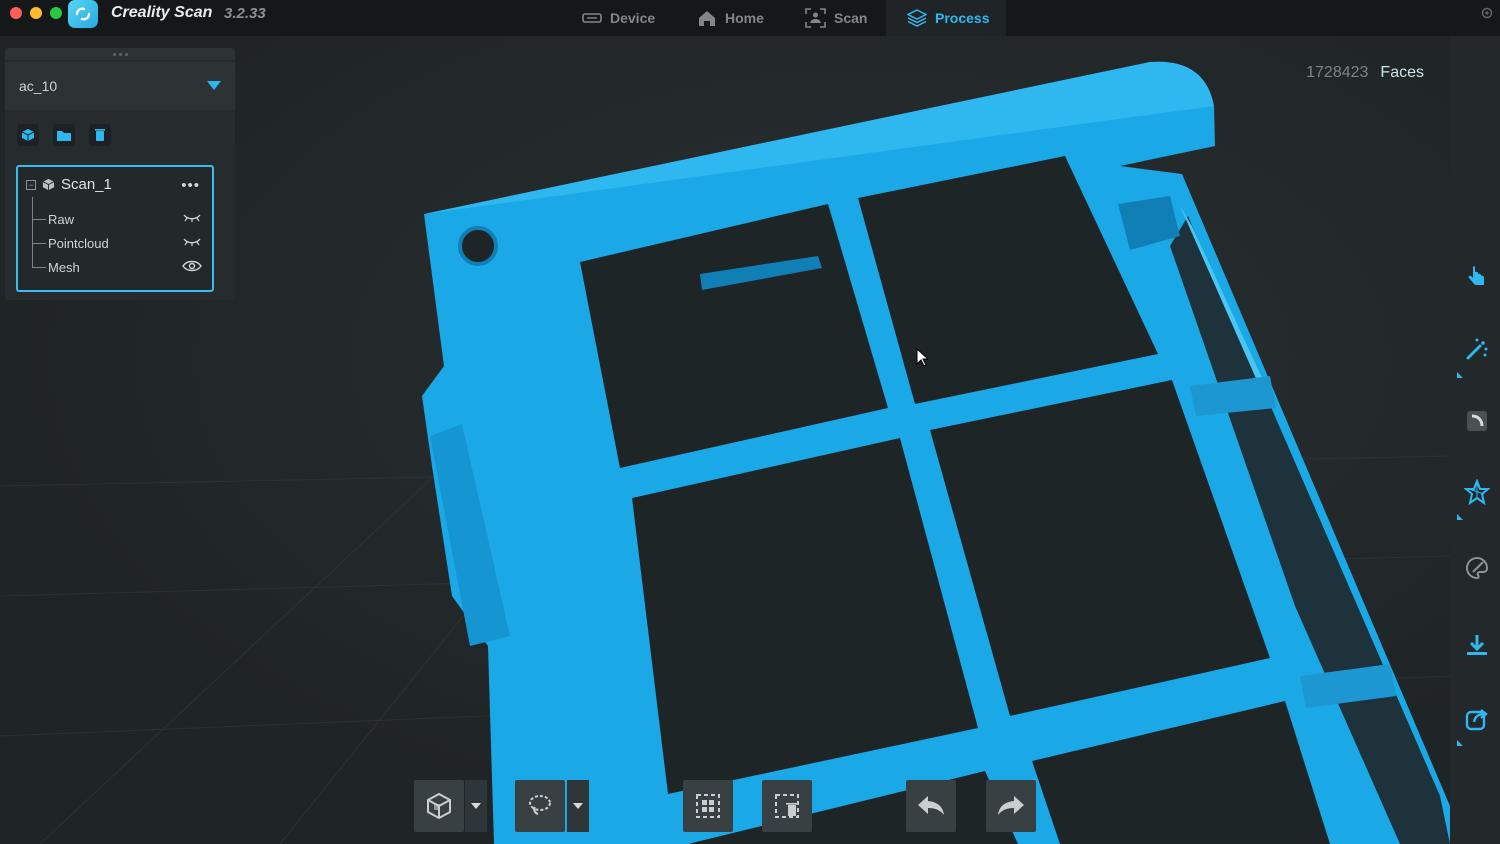  Describe the element at coordinates (78, 243) in the screenshot. I see `tree-item-label: Pointcloud` at that location.